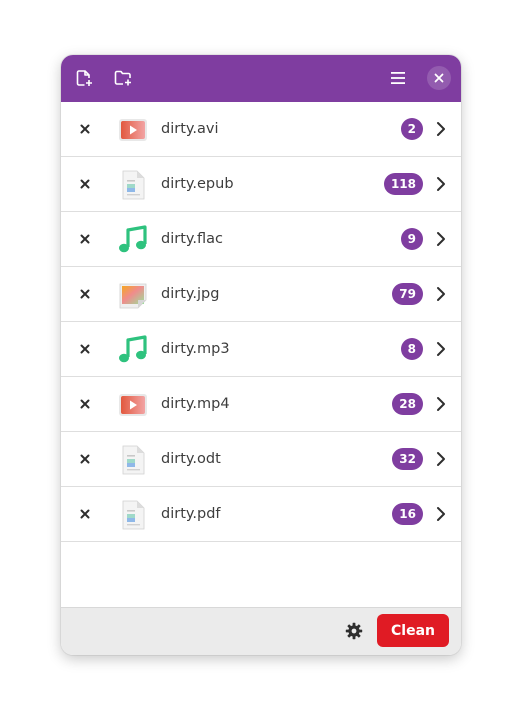 The image size is (522, 722). What do you see at coordinates (261, 184) in the screenshot?
I see `list-item: dirty.epub 118` at bounding box center [261, 184].